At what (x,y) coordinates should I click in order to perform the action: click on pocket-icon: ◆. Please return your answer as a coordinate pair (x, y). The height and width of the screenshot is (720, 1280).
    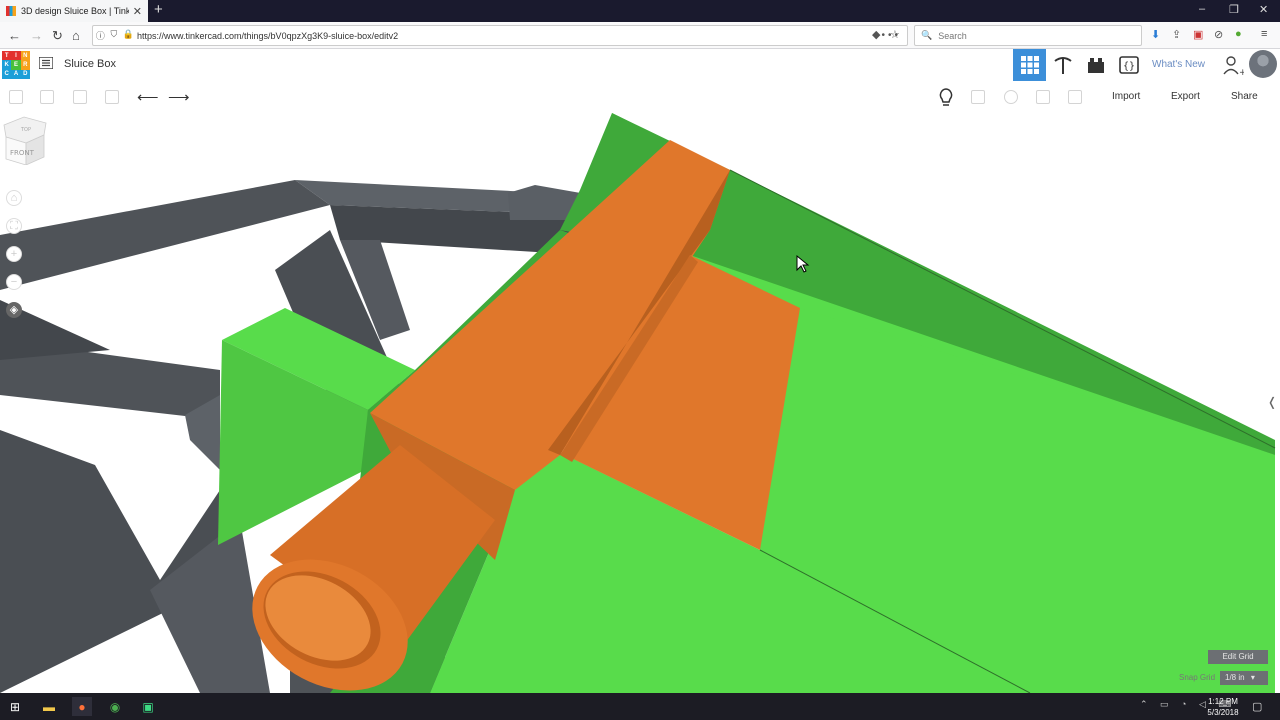
    Looking at the image, I should click on (876, 34).